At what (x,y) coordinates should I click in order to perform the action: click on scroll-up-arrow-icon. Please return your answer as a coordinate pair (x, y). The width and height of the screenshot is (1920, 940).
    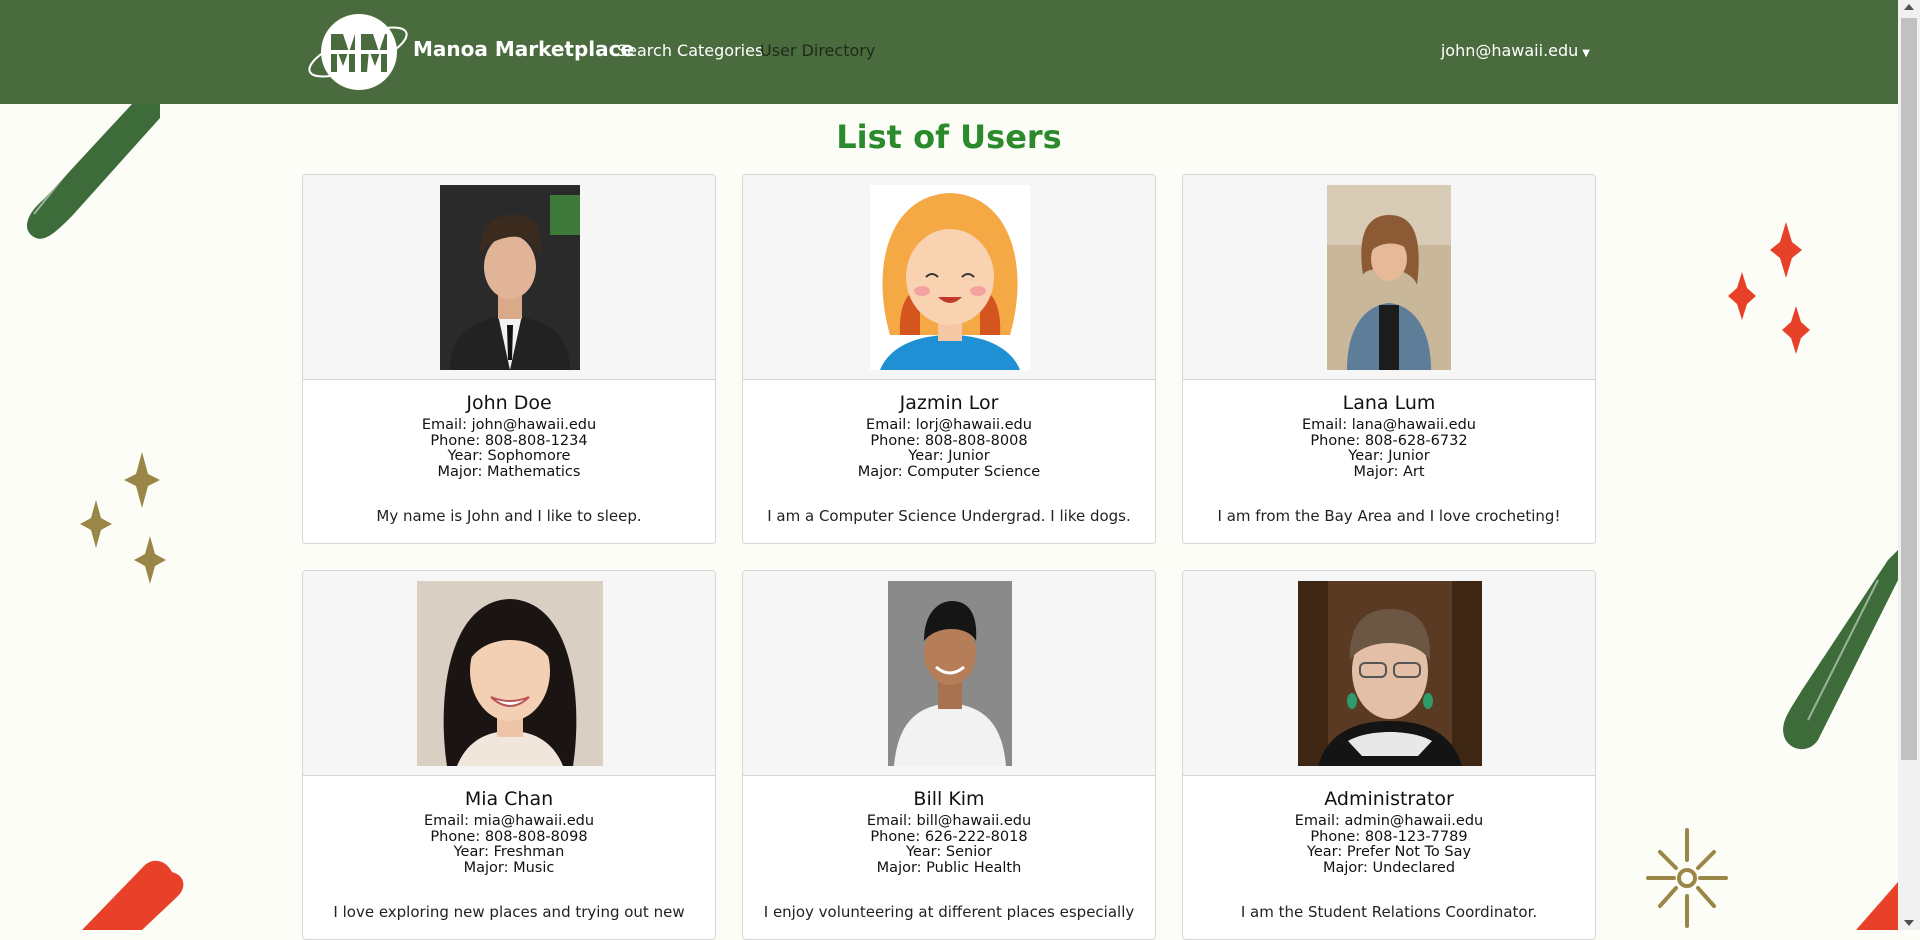
    Looking at the image, I should click on (1909, 7).